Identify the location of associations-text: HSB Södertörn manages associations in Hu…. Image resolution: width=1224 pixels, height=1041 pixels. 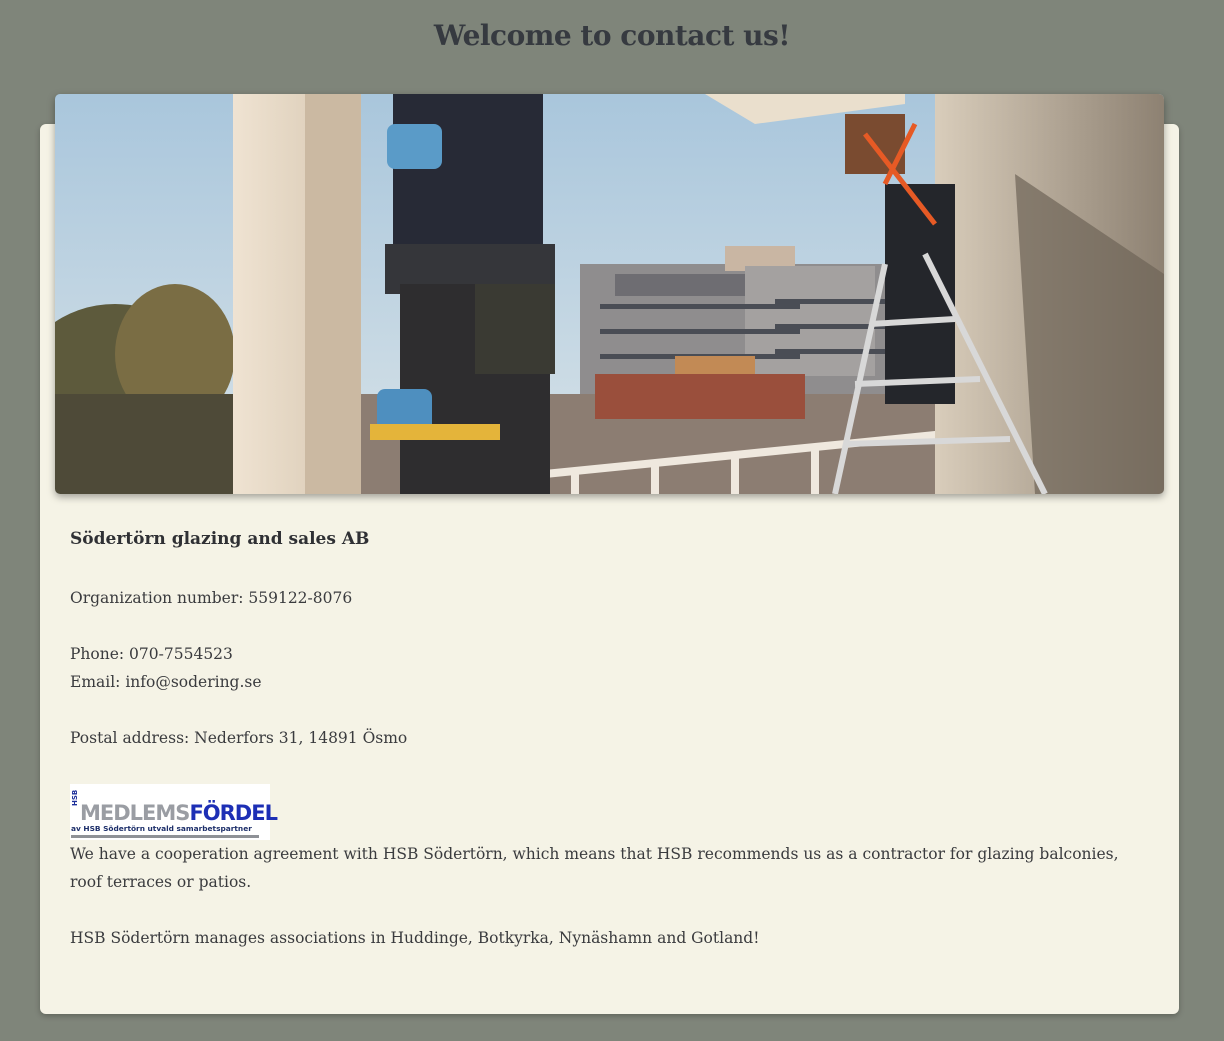
(415, 938).